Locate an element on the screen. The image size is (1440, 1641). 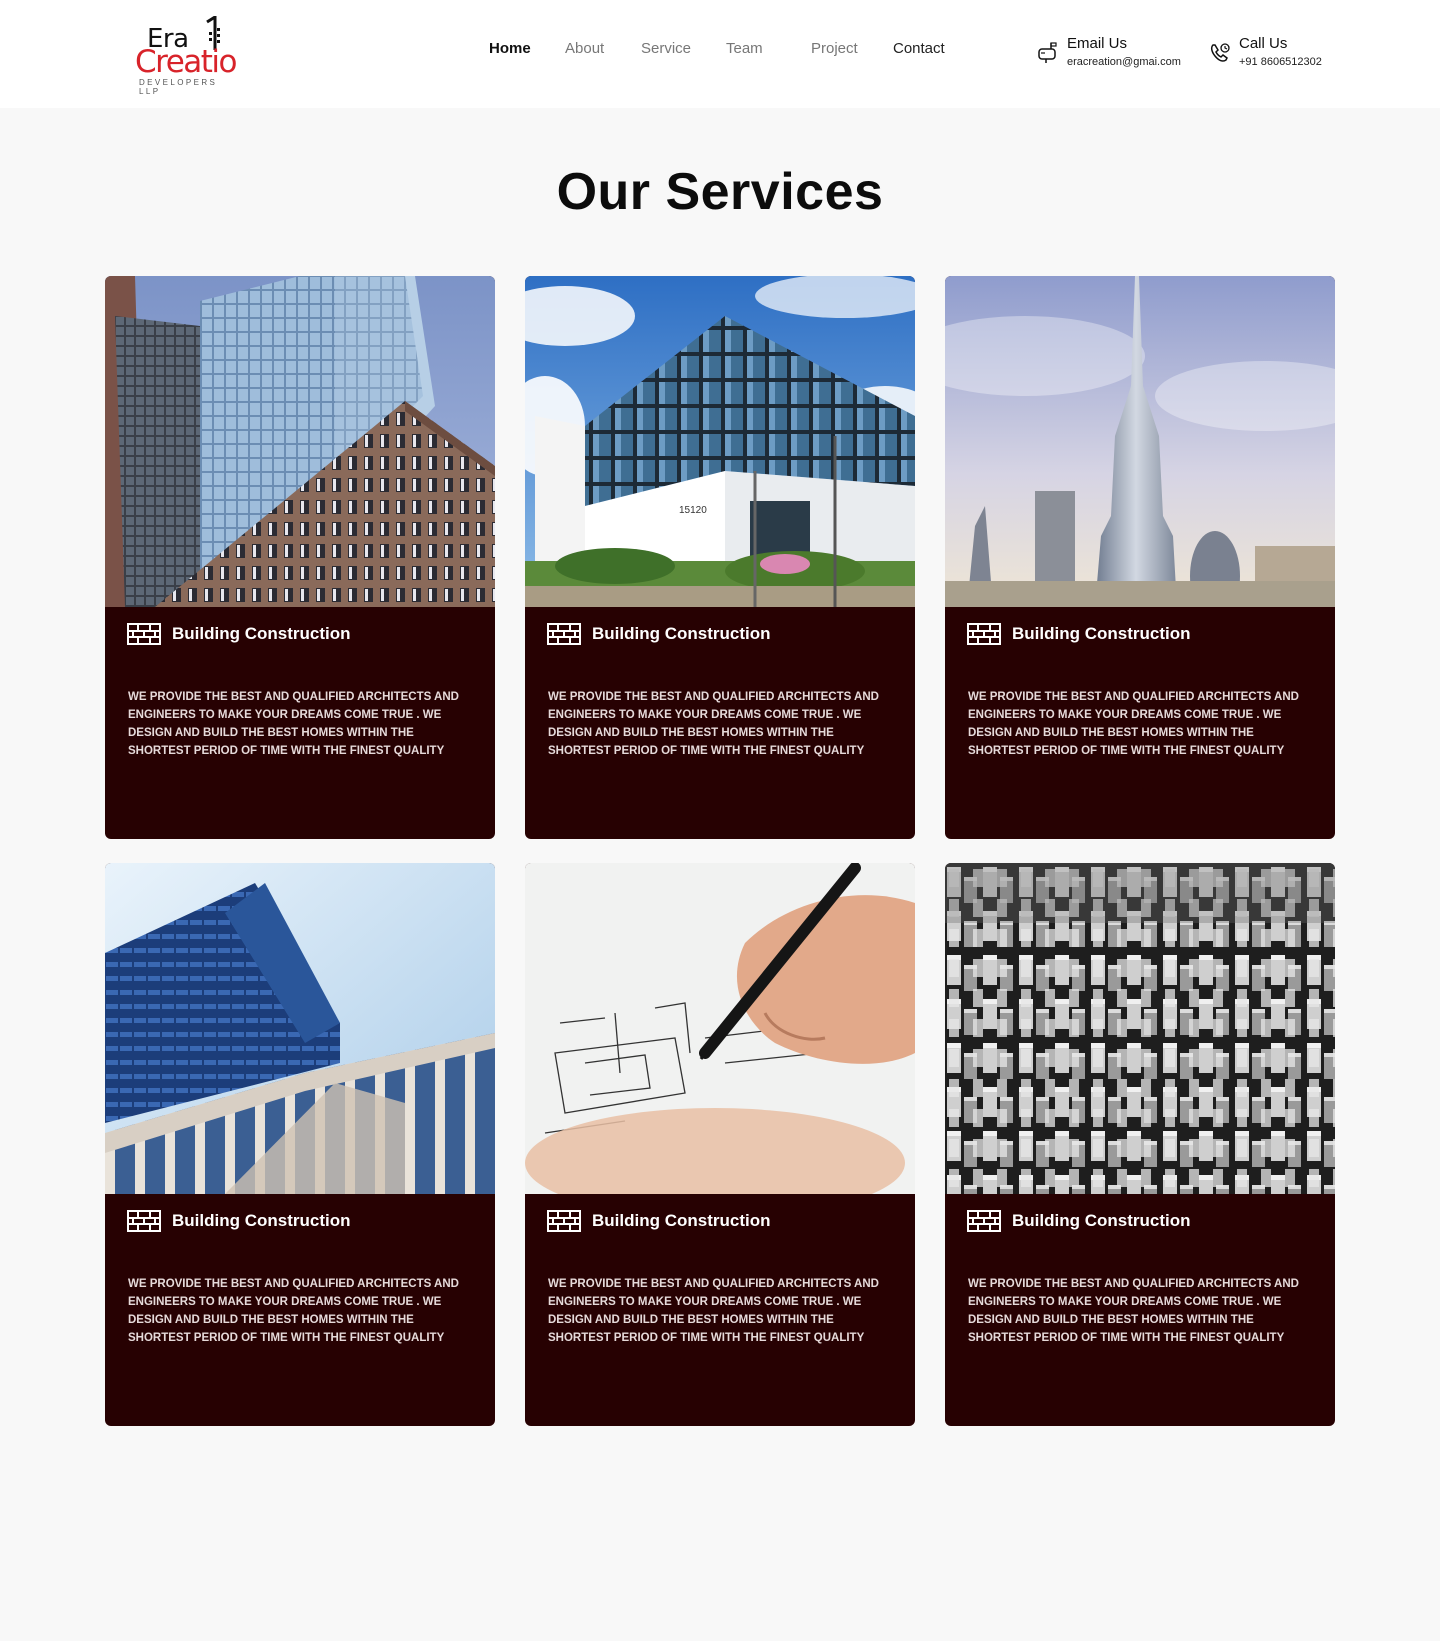
phone-value: +91 8606512302 is located at coordinates (1280, 62).